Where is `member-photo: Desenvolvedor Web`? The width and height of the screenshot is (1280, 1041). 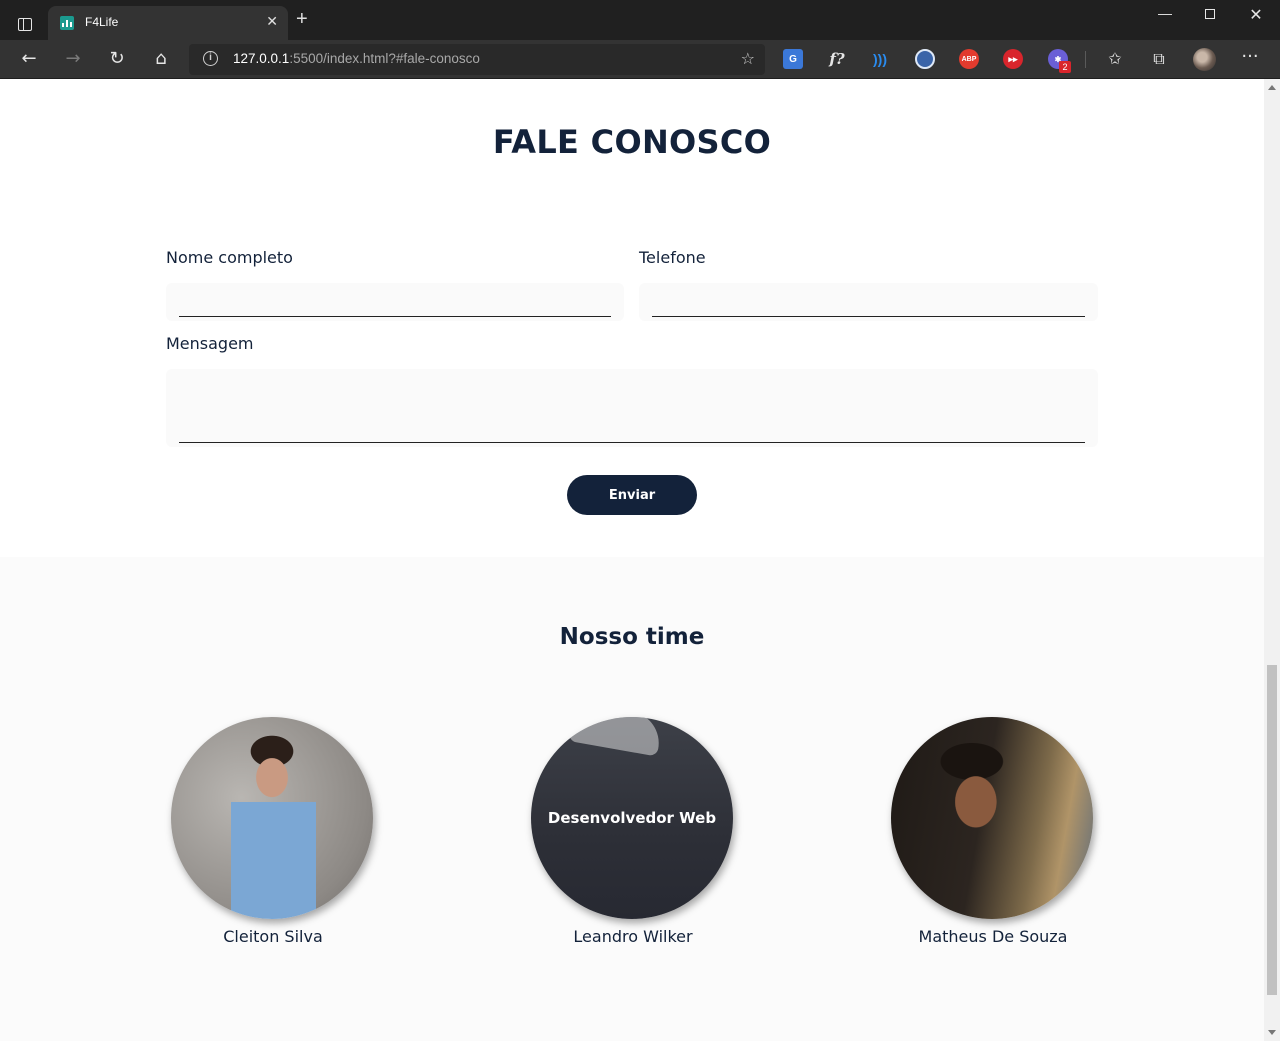
member-photo: Desenvolvedor Web is located at coordinates (632, 818).